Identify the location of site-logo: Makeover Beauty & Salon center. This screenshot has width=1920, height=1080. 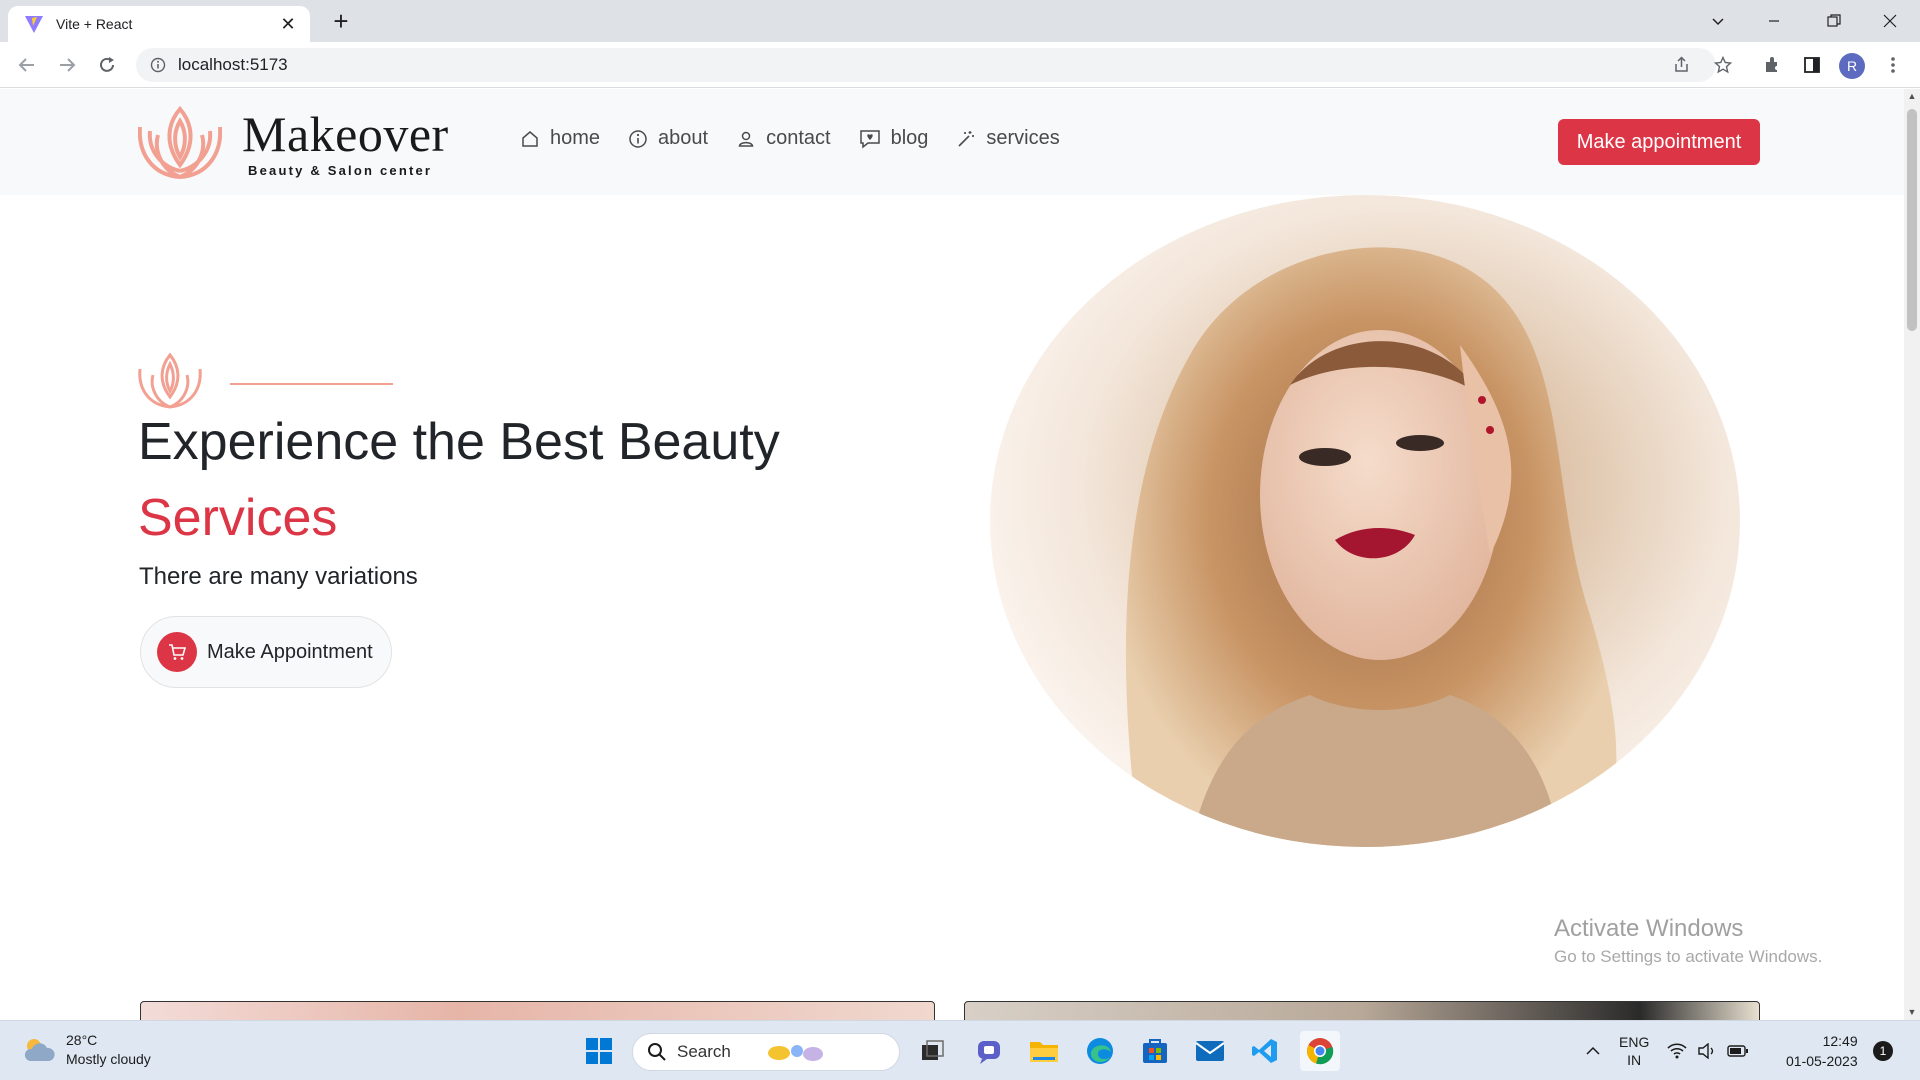
(293, 143).